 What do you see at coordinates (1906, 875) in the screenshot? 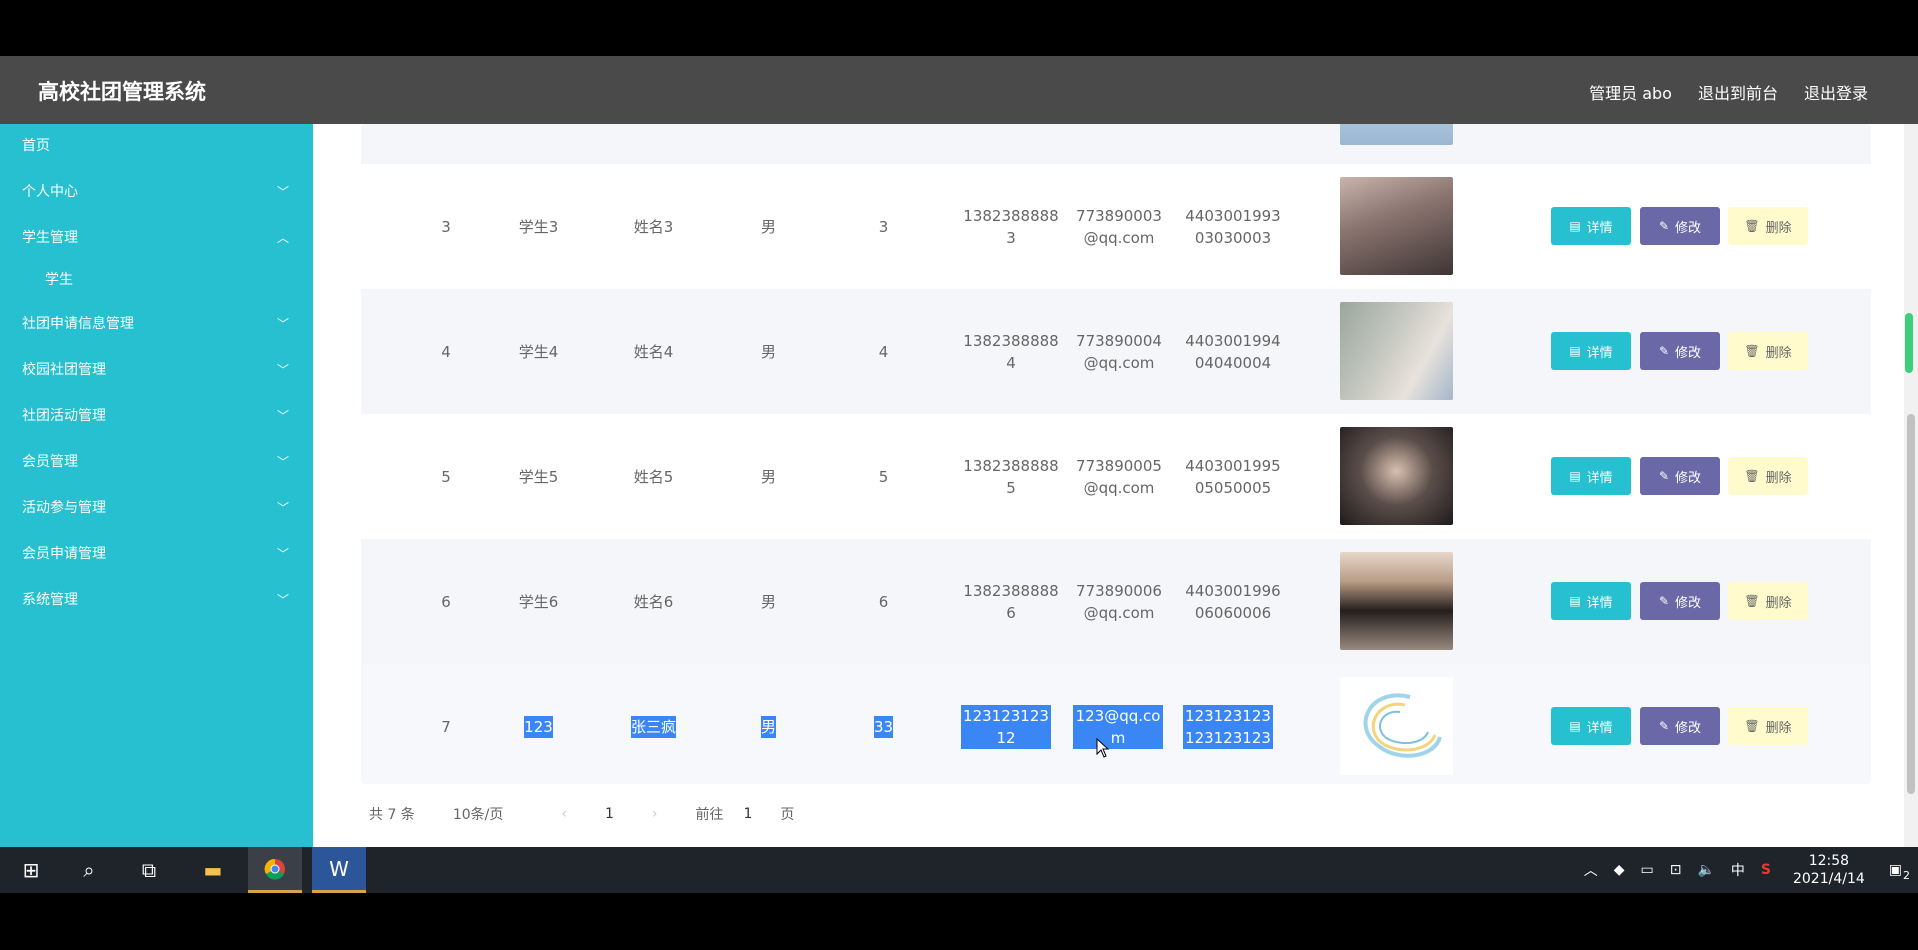
I see `notification-count: 2` at bounding box center [1906, 875].